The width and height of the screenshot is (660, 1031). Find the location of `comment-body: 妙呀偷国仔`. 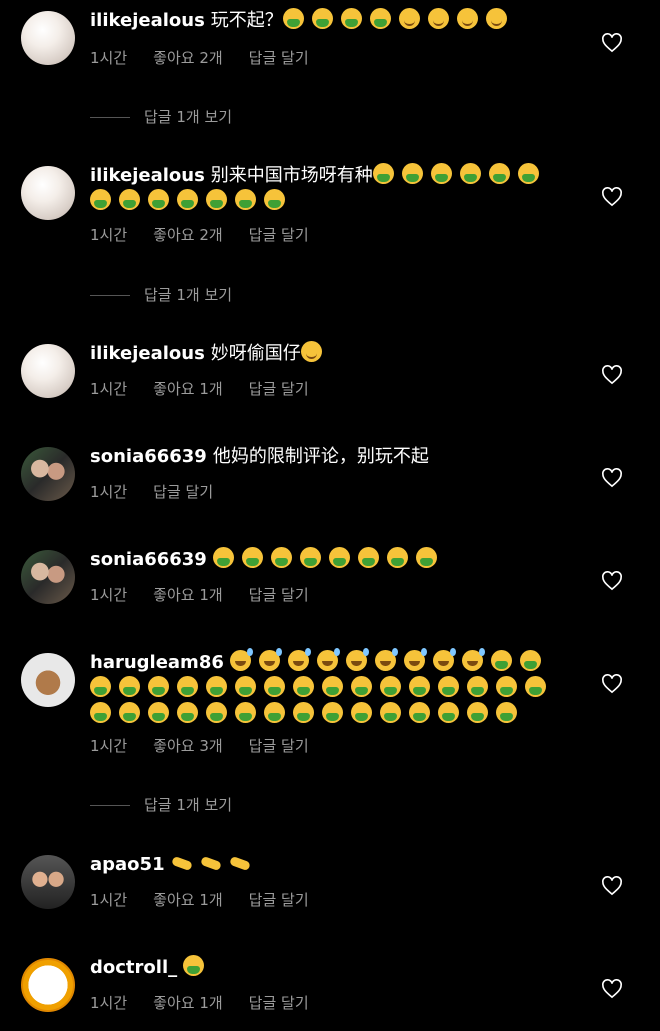

comment-body: 妙呀偷国仔 is located at coordinates (255, 353).